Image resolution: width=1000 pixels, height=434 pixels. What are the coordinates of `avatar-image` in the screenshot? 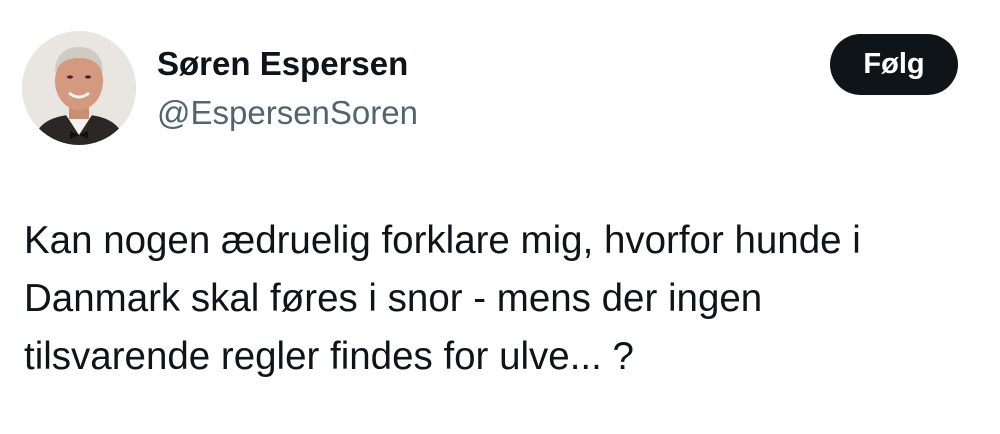 It's located at (79, 88).